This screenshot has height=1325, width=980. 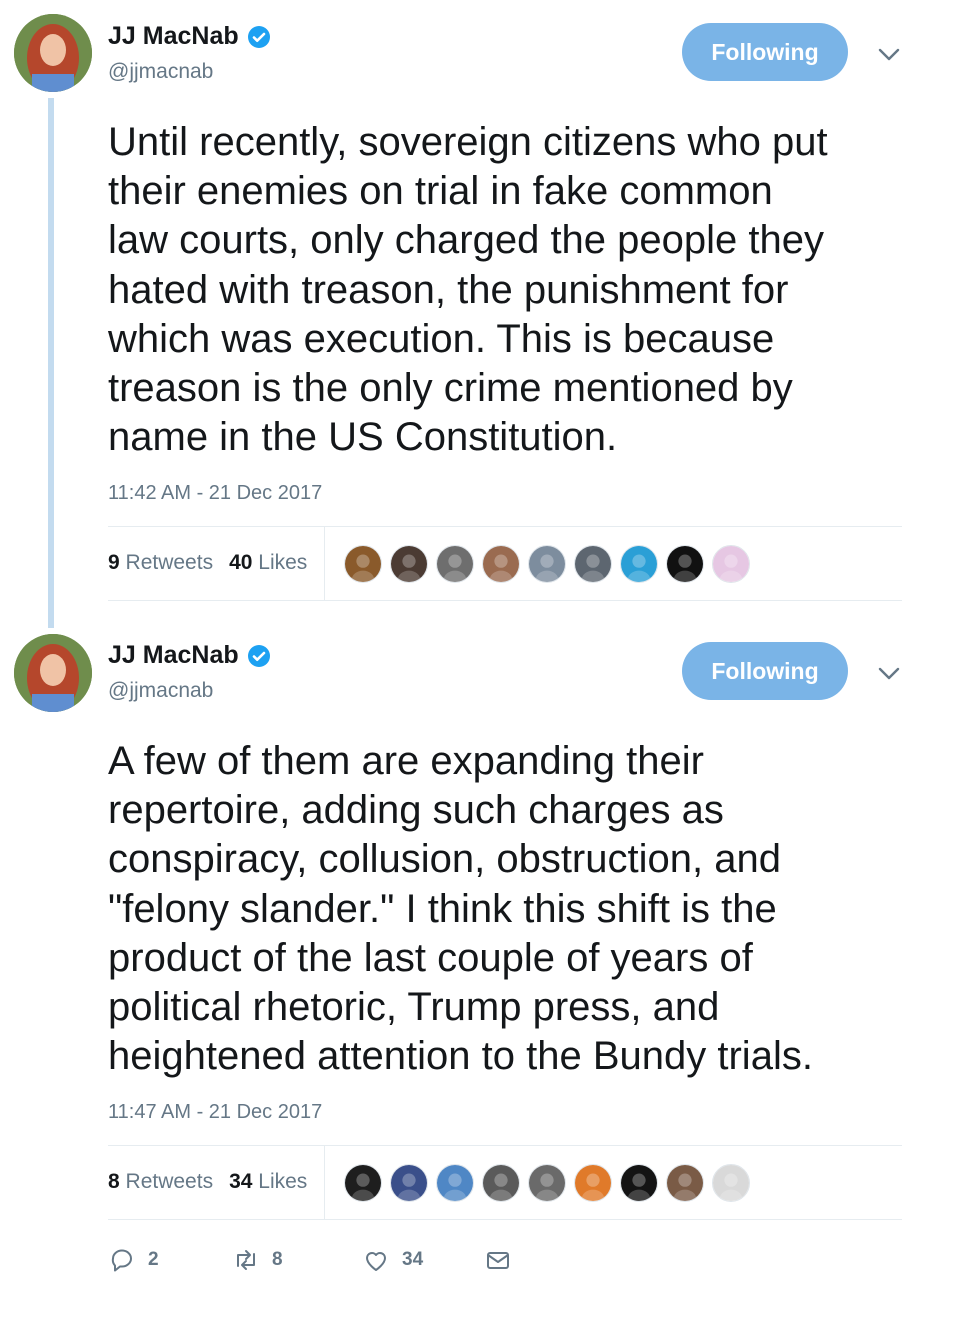 What do you see at coordinates (51, 363) in the screenshot?
I see `thread-connector` at bounding box center [51, 363].